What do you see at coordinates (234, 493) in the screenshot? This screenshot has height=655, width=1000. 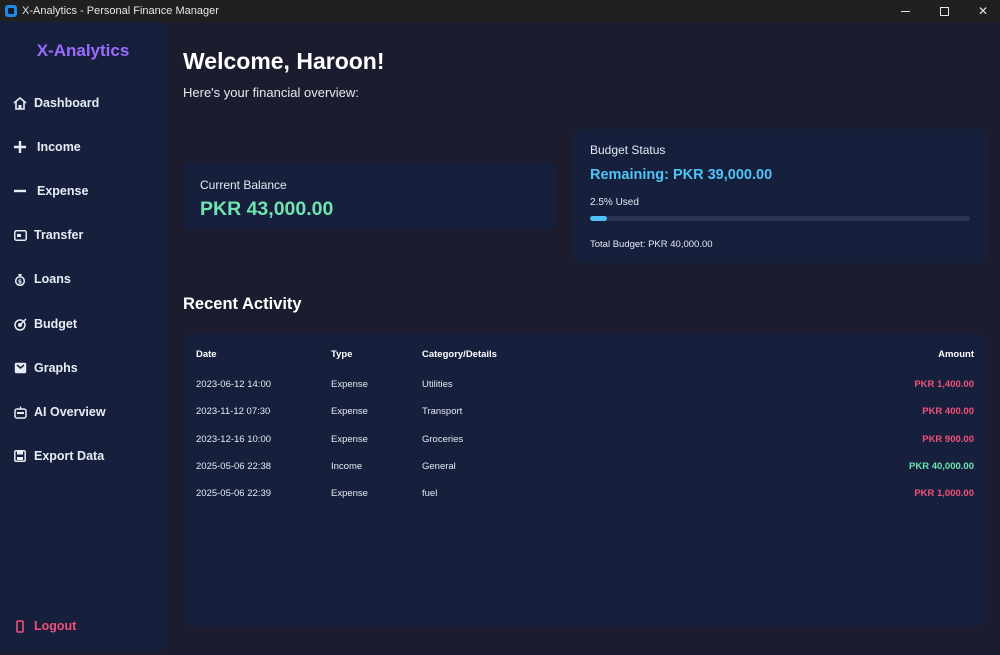 I see `cell-date: 2025-05-06 22:39` at bounding box center [234, 493].